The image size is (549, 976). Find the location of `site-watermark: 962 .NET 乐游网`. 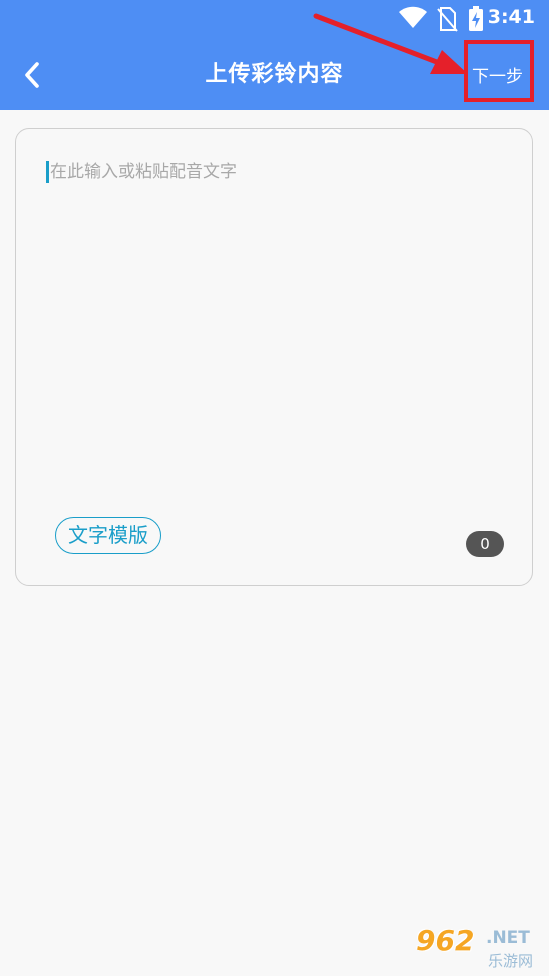

site-watermark: 962 .NET 乐游网 is located at coordinates (480, 948).